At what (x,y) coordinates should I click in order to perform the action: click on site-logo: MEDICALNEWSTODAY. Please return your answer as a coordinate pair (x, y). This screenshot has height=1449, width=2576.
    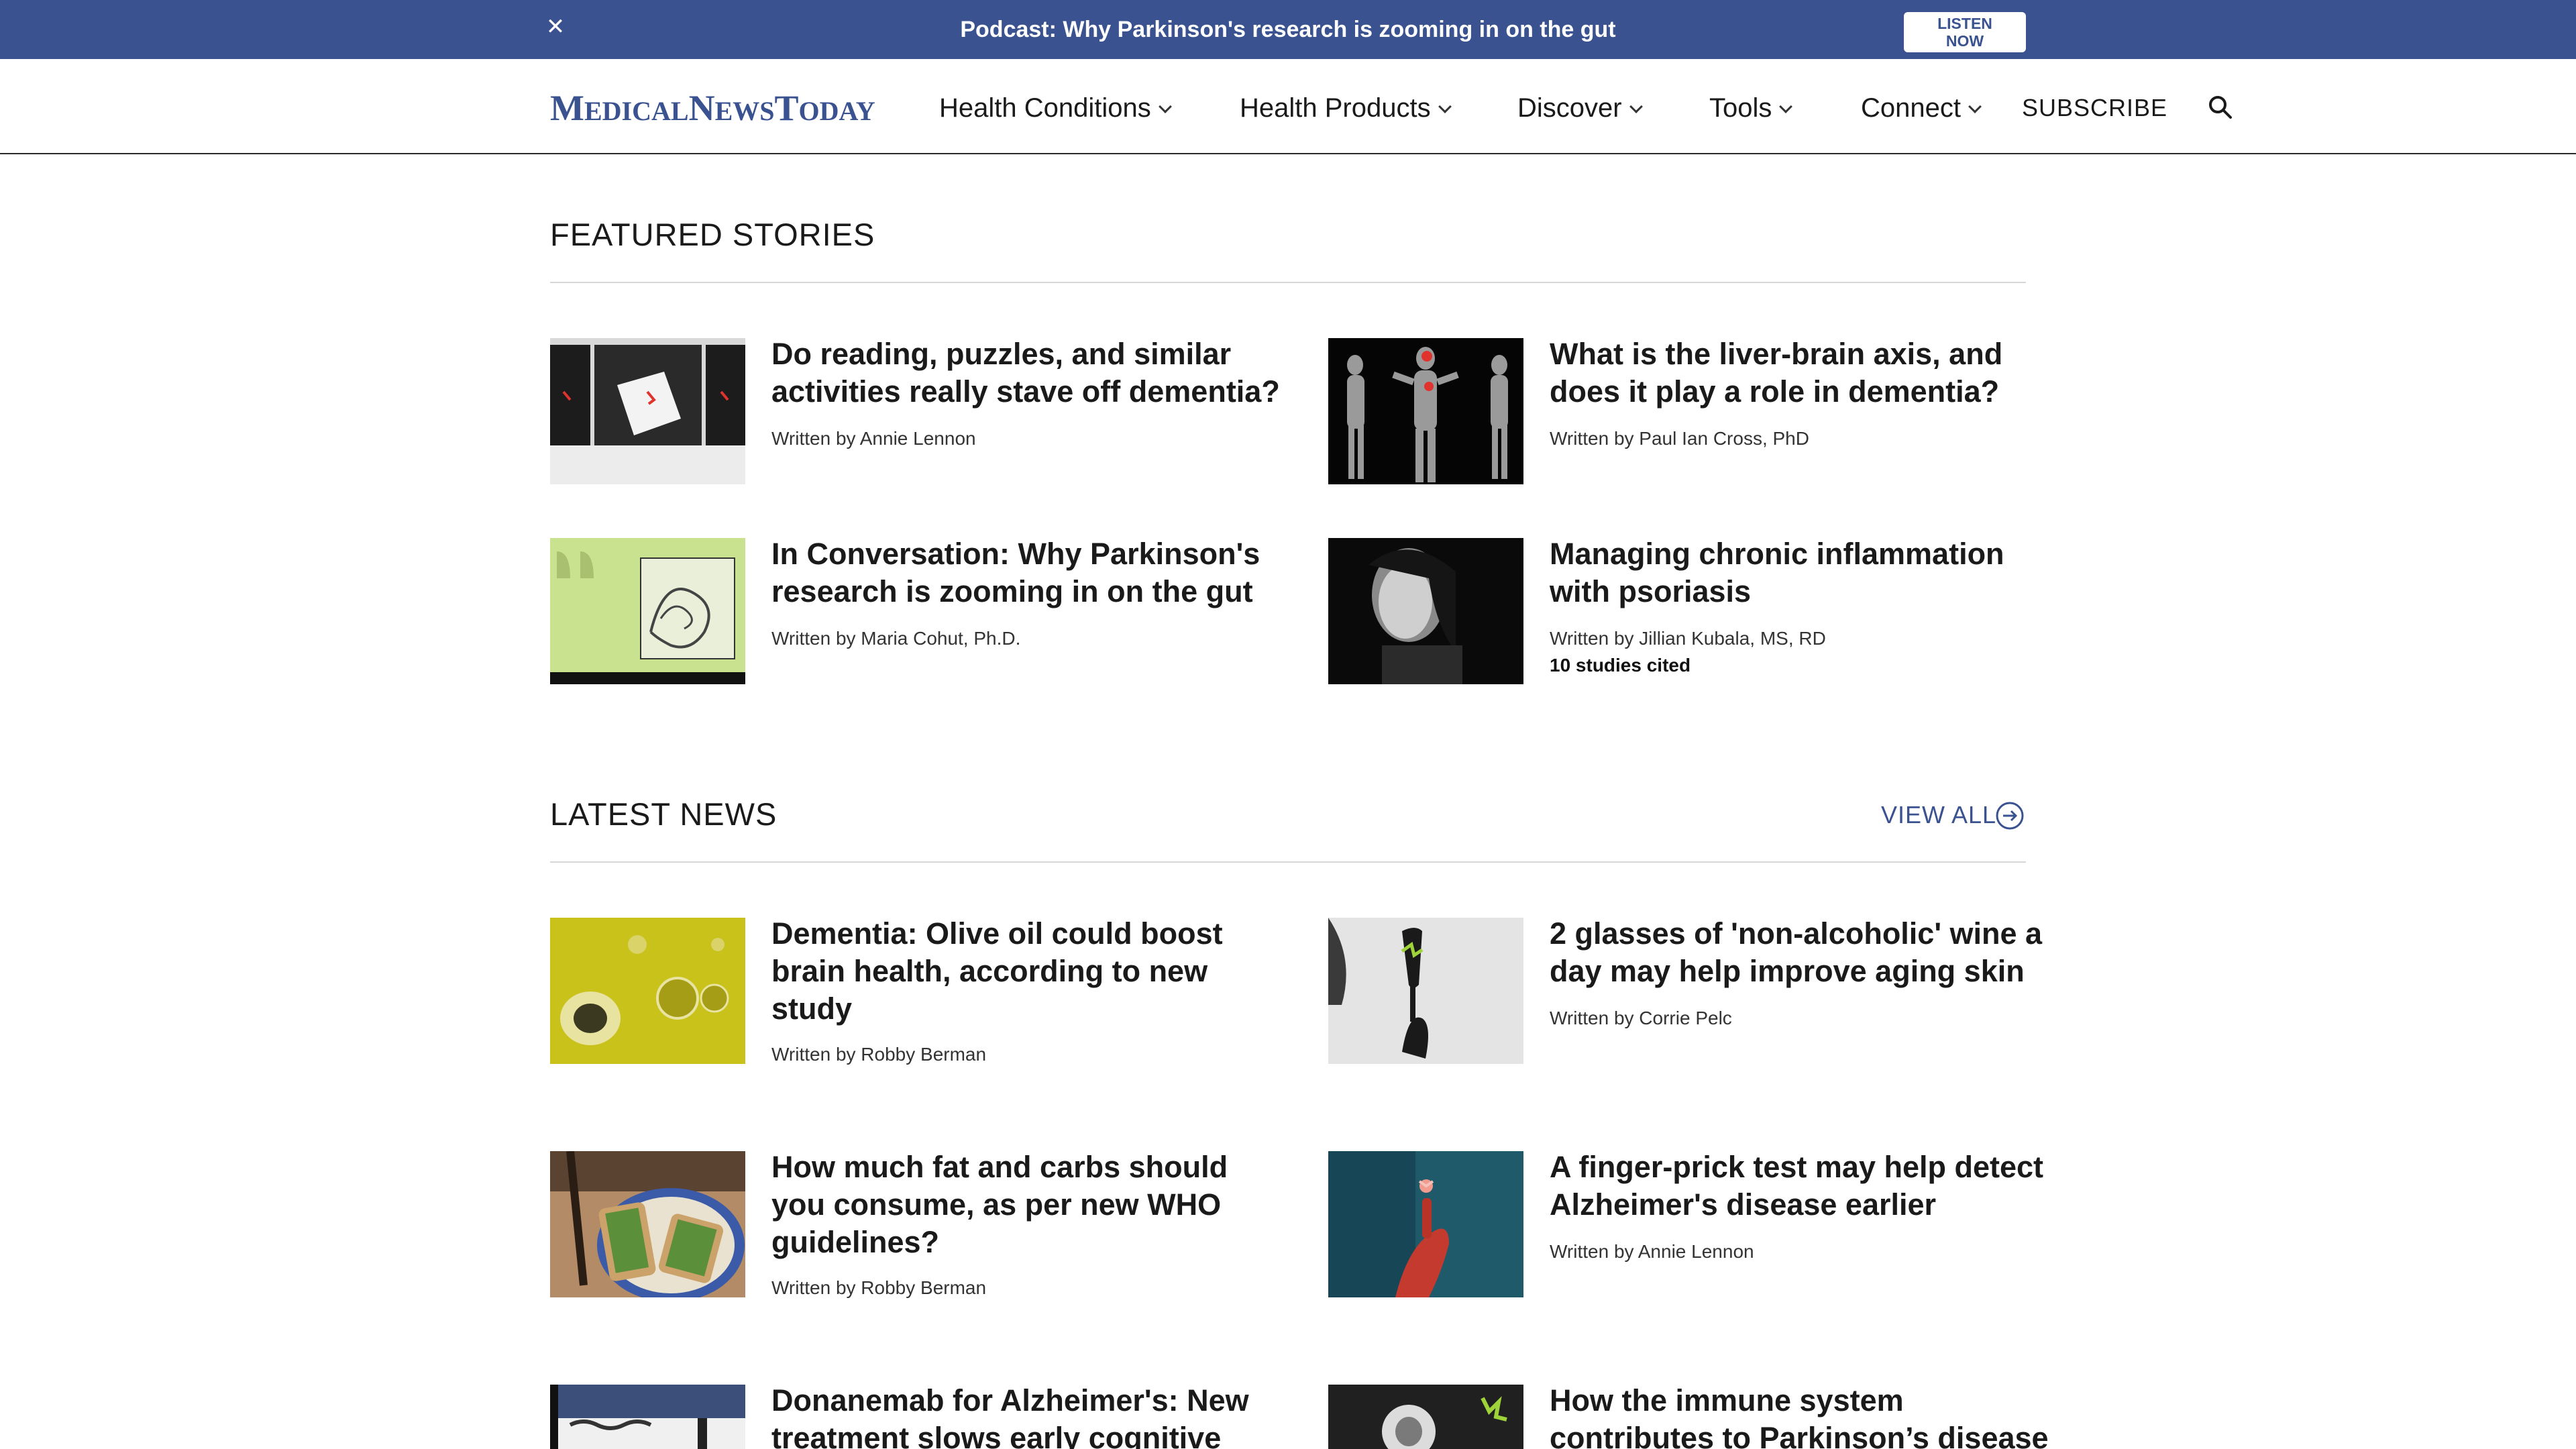
    Looking at the image, I should click on (712, 108).